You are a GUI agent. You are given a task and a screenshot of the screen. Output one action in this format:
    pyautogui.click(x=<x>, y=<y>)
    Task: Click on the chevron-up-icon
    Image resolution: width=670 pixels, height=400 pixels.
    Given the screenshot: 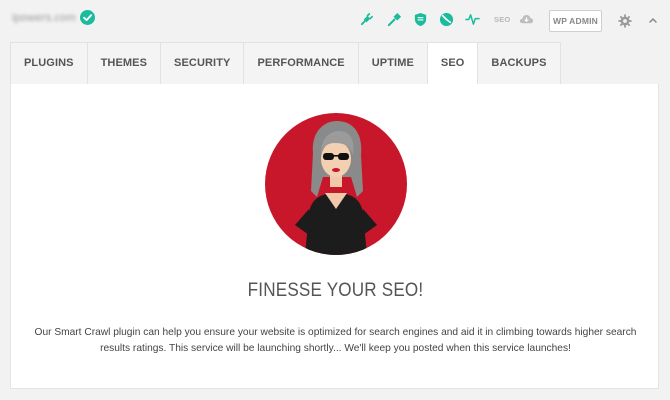 What is the action you would take?
    pyautogui.click(x=653, y=20)
    